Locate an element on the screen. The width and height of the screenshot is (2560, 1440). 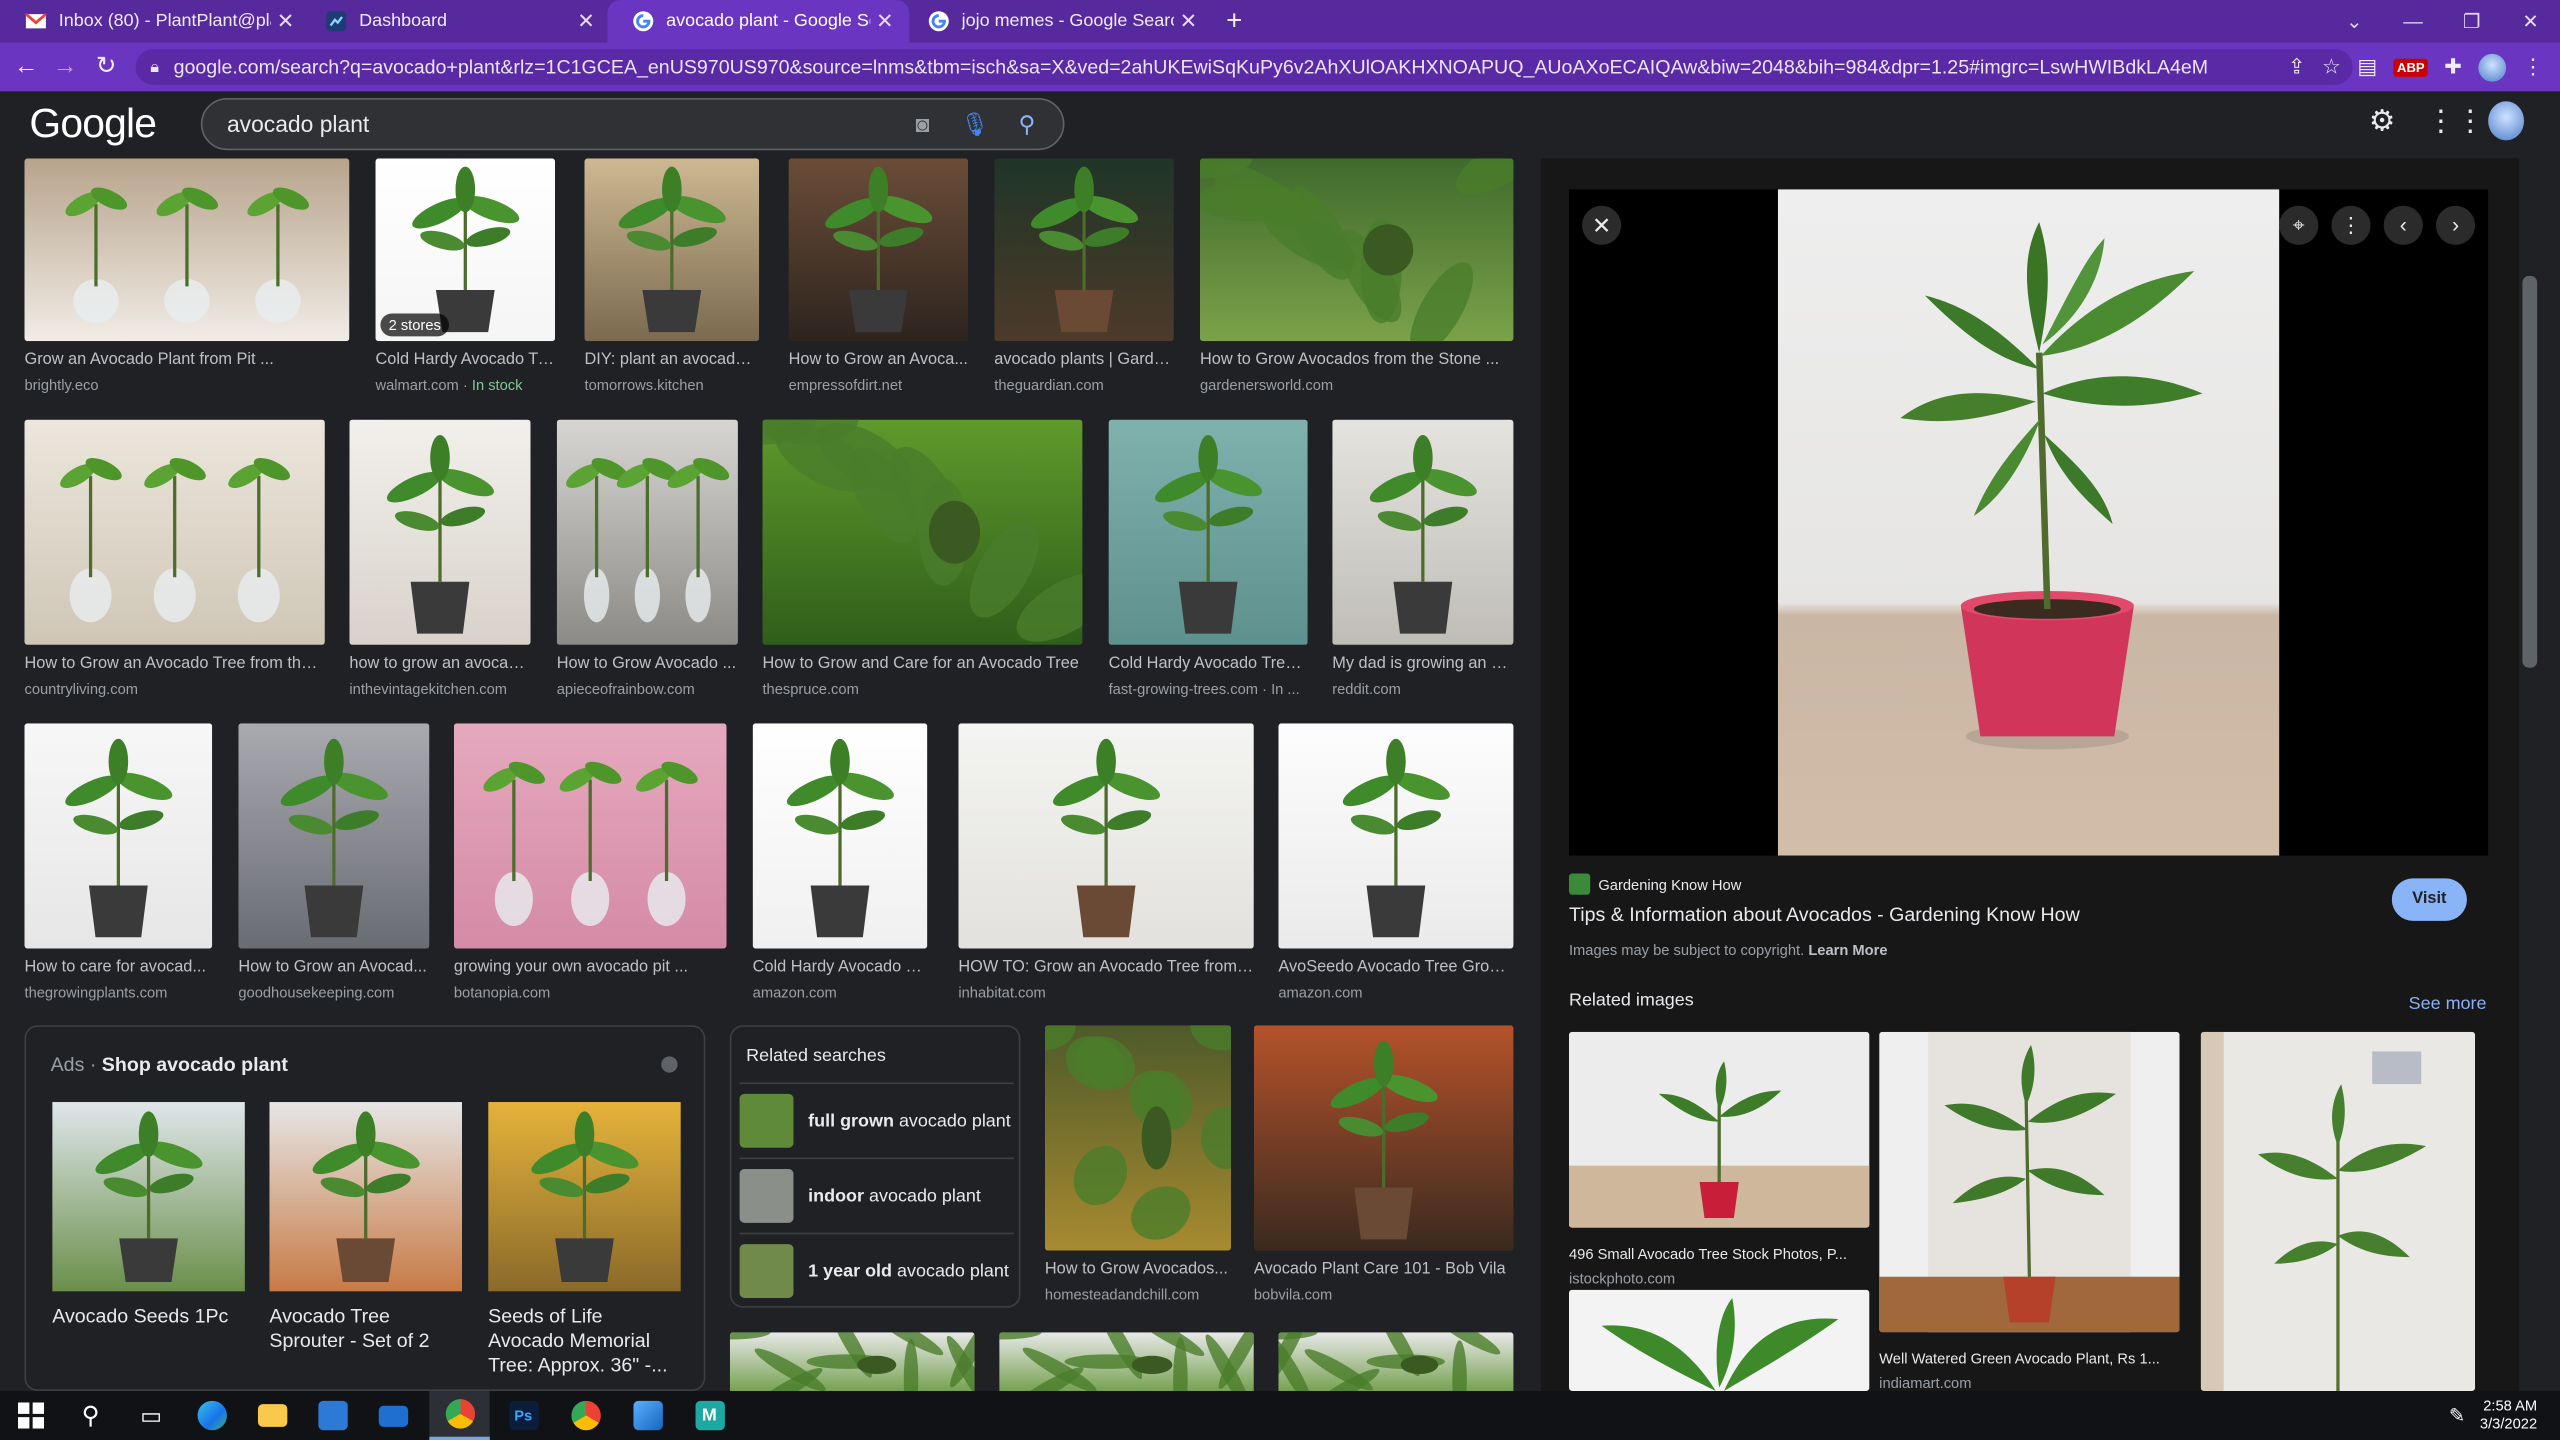
result-title: How to Grow and Care for an Avocado Tree is located at coordinates (922, 664).